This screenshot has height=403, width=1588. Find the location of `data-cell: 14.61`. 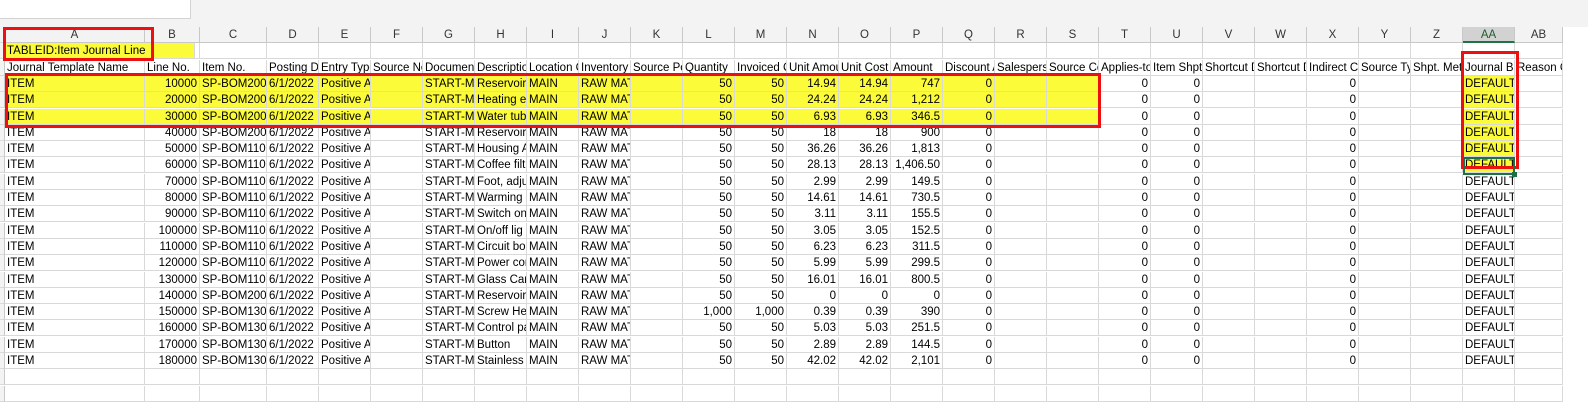

data-cell: 14.61 is located at coordinates (813, 198).